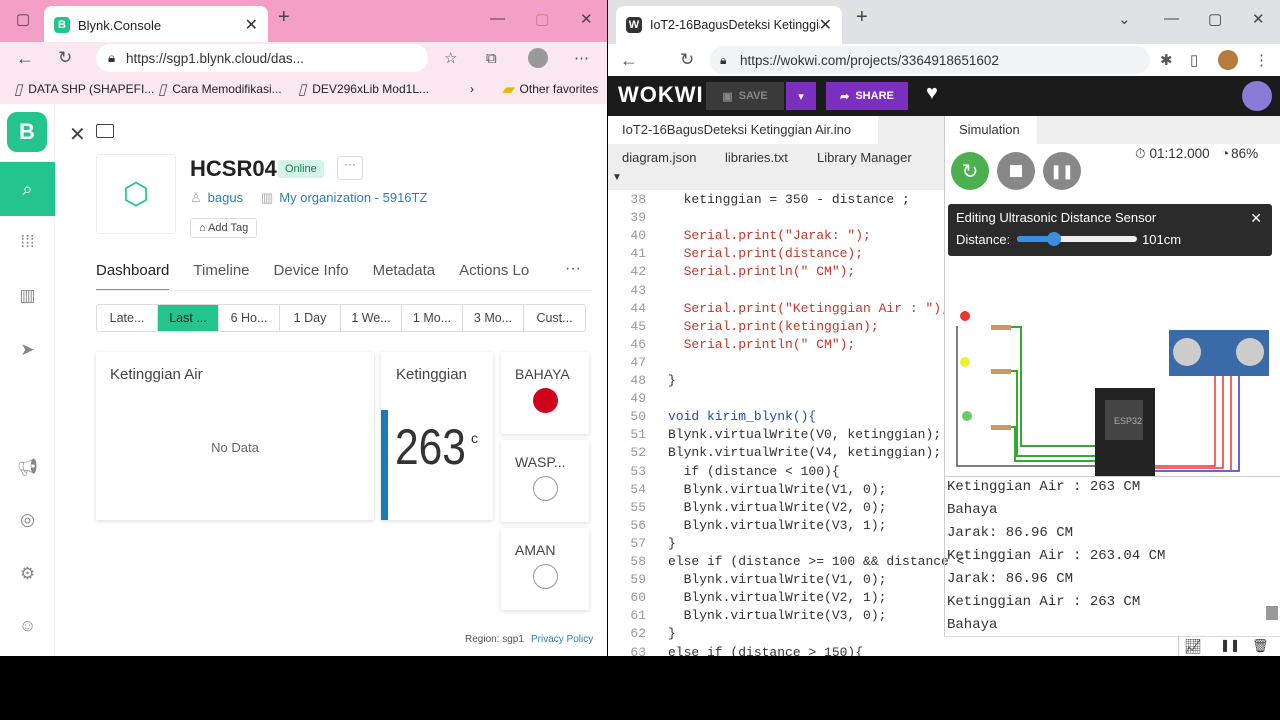 The width and height of the screenshot is (1280, 720). Describe the element at coordinates (756, 157) in the screenshot. I see `file-tab-libraries: libraries.txt` at that location.